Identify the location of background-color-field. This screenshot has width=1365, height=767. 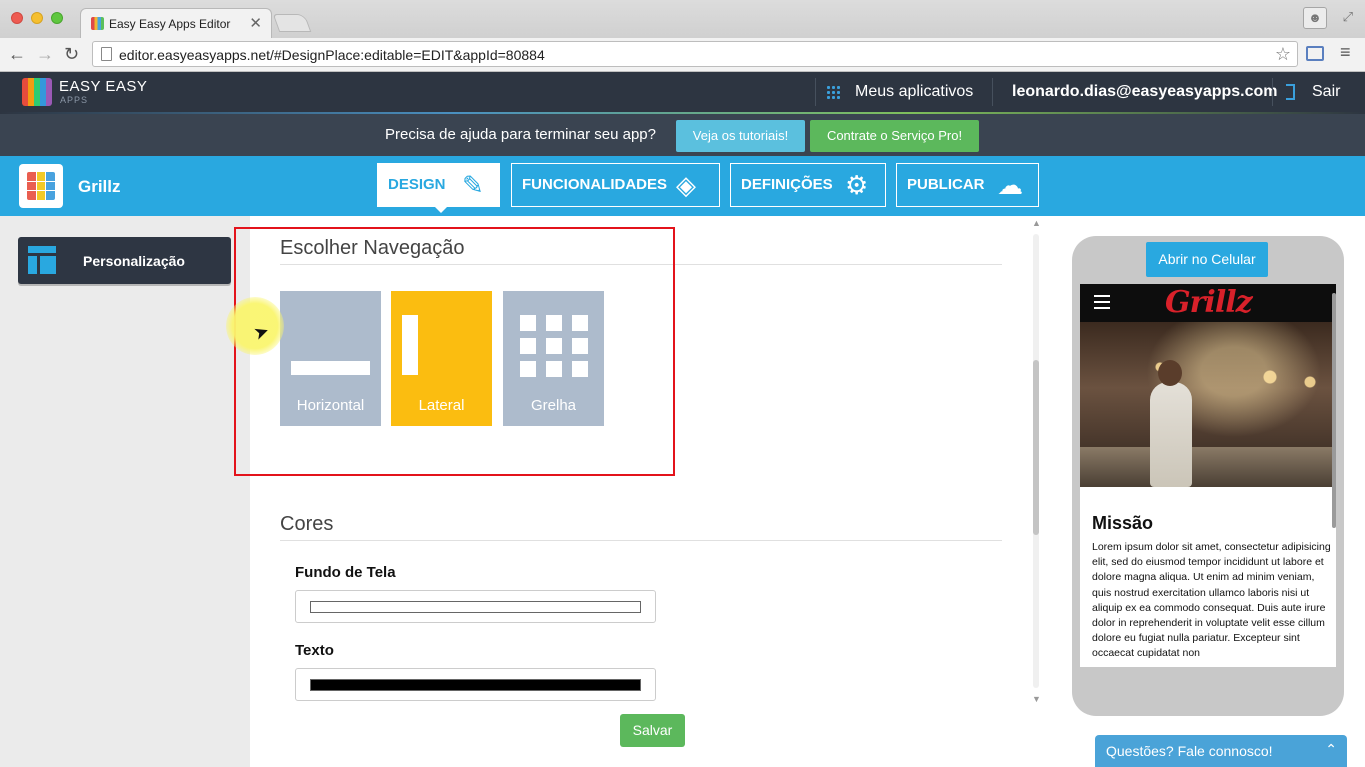
(475, 606).